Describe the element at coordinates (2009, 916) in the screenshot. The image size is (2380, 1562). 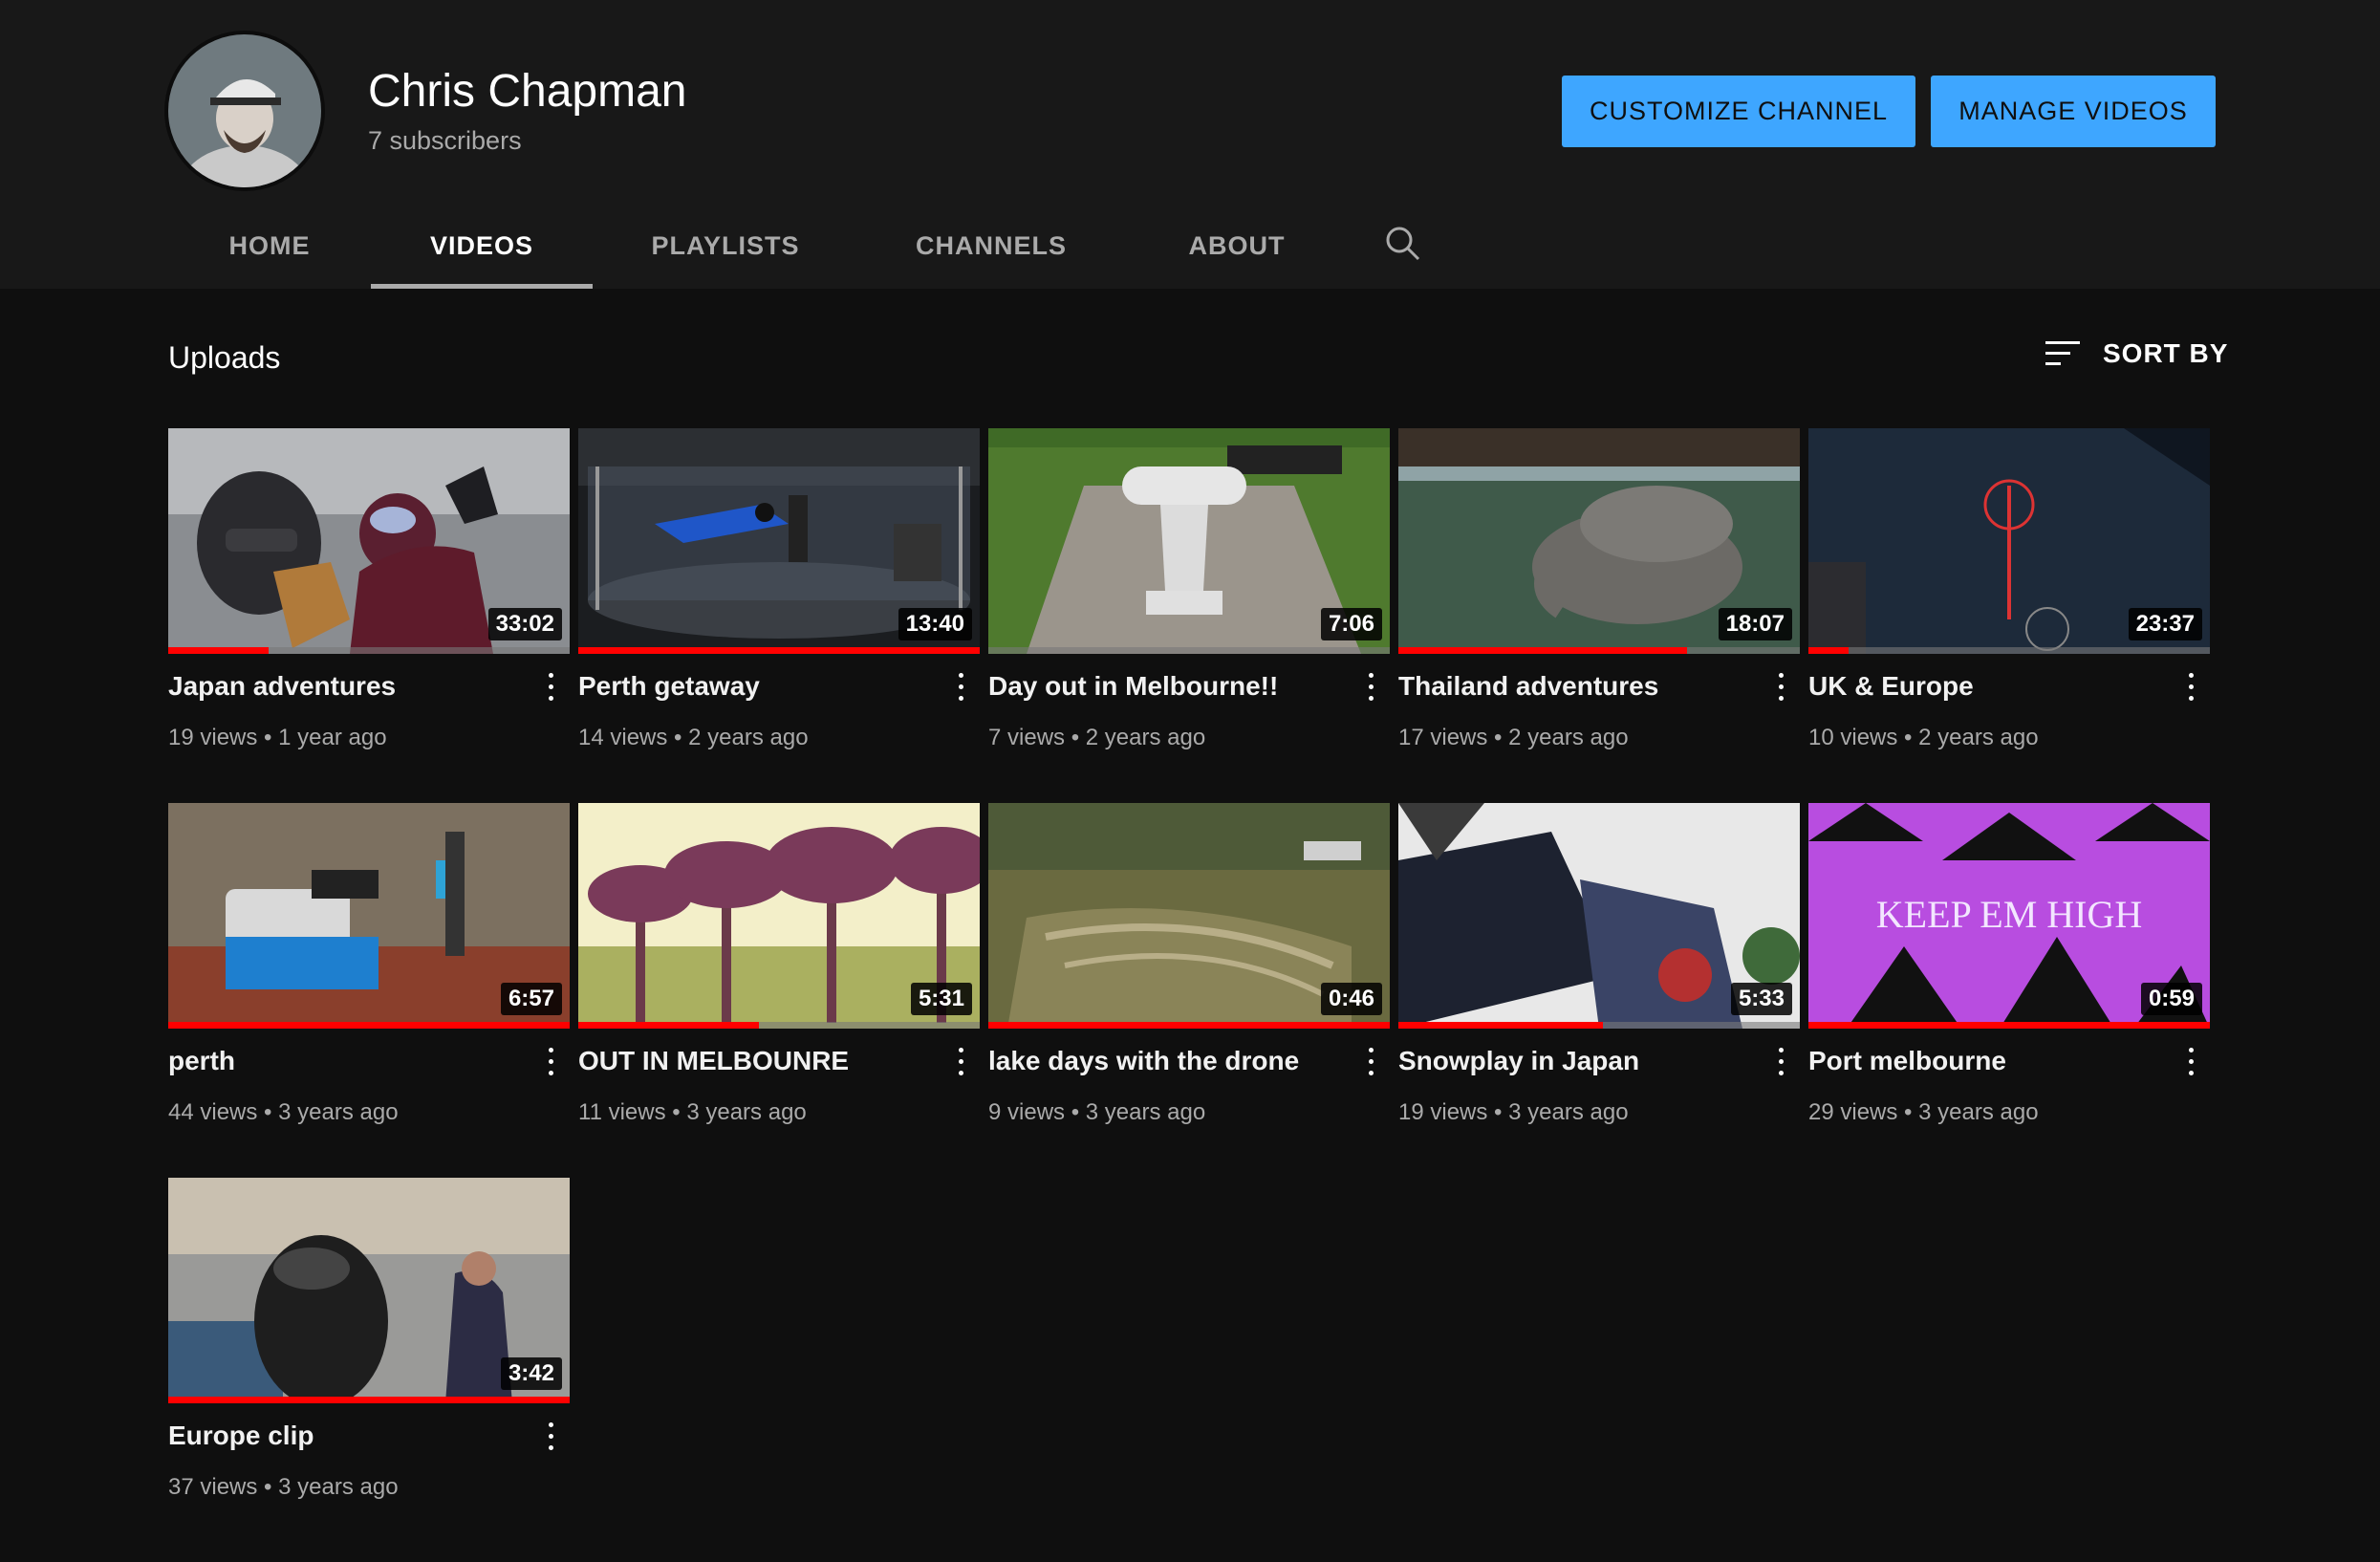
I see `video-thumbnail: KEEP EM HIGH 0:59` at that location.